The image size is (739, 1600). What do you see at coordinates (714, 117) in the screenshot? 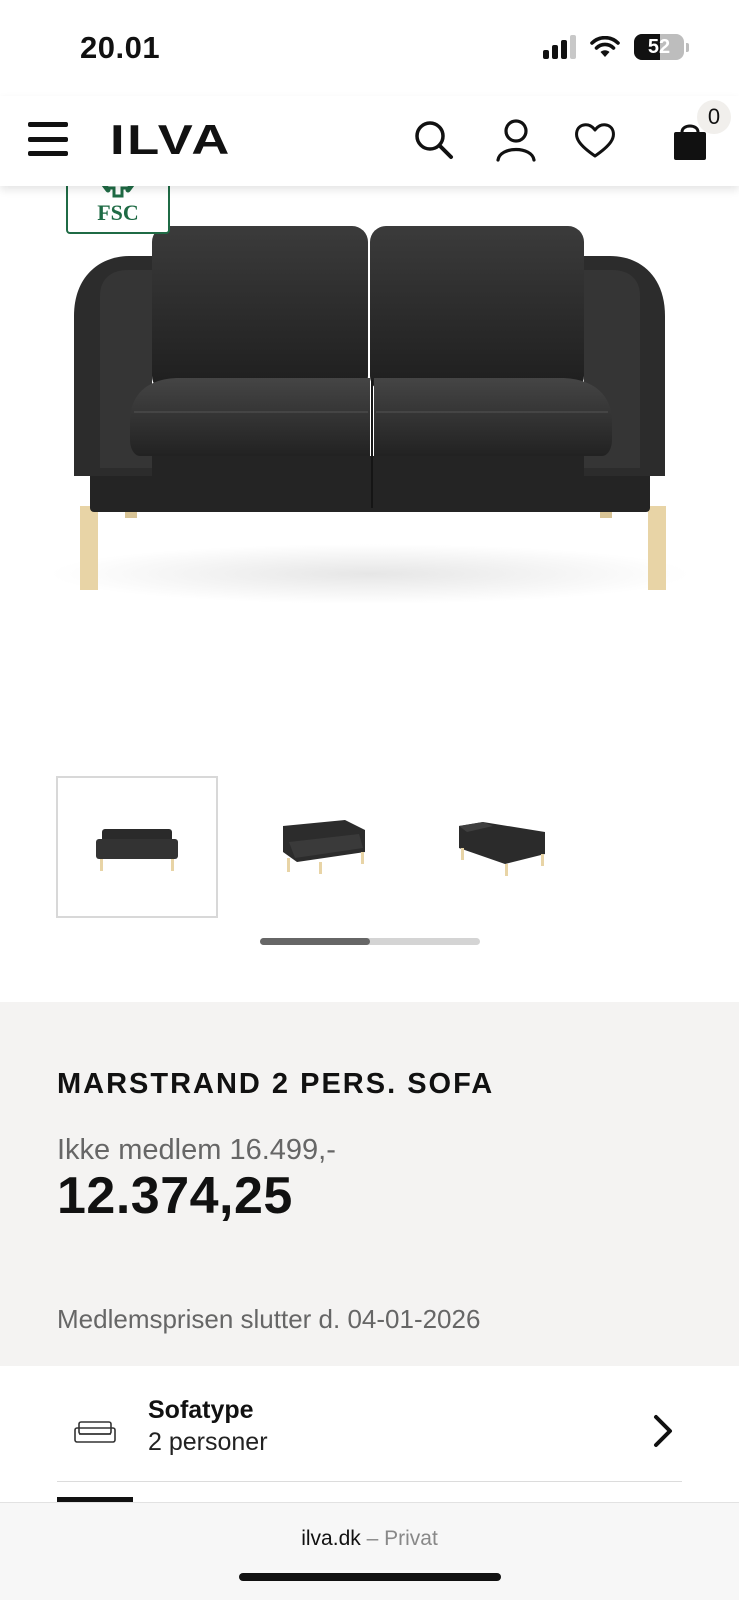
I see `cart-count-badge: 0` at bounding box center [714, 117].